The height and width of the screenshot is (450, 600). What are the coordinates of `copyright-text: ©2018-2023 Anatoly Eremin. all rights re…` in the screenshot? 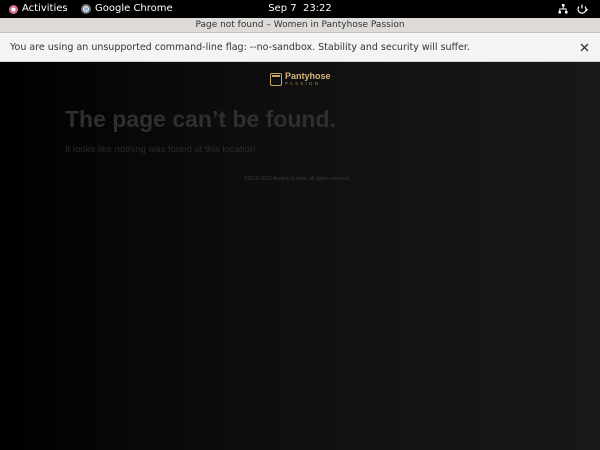 It's located at (297, 179).